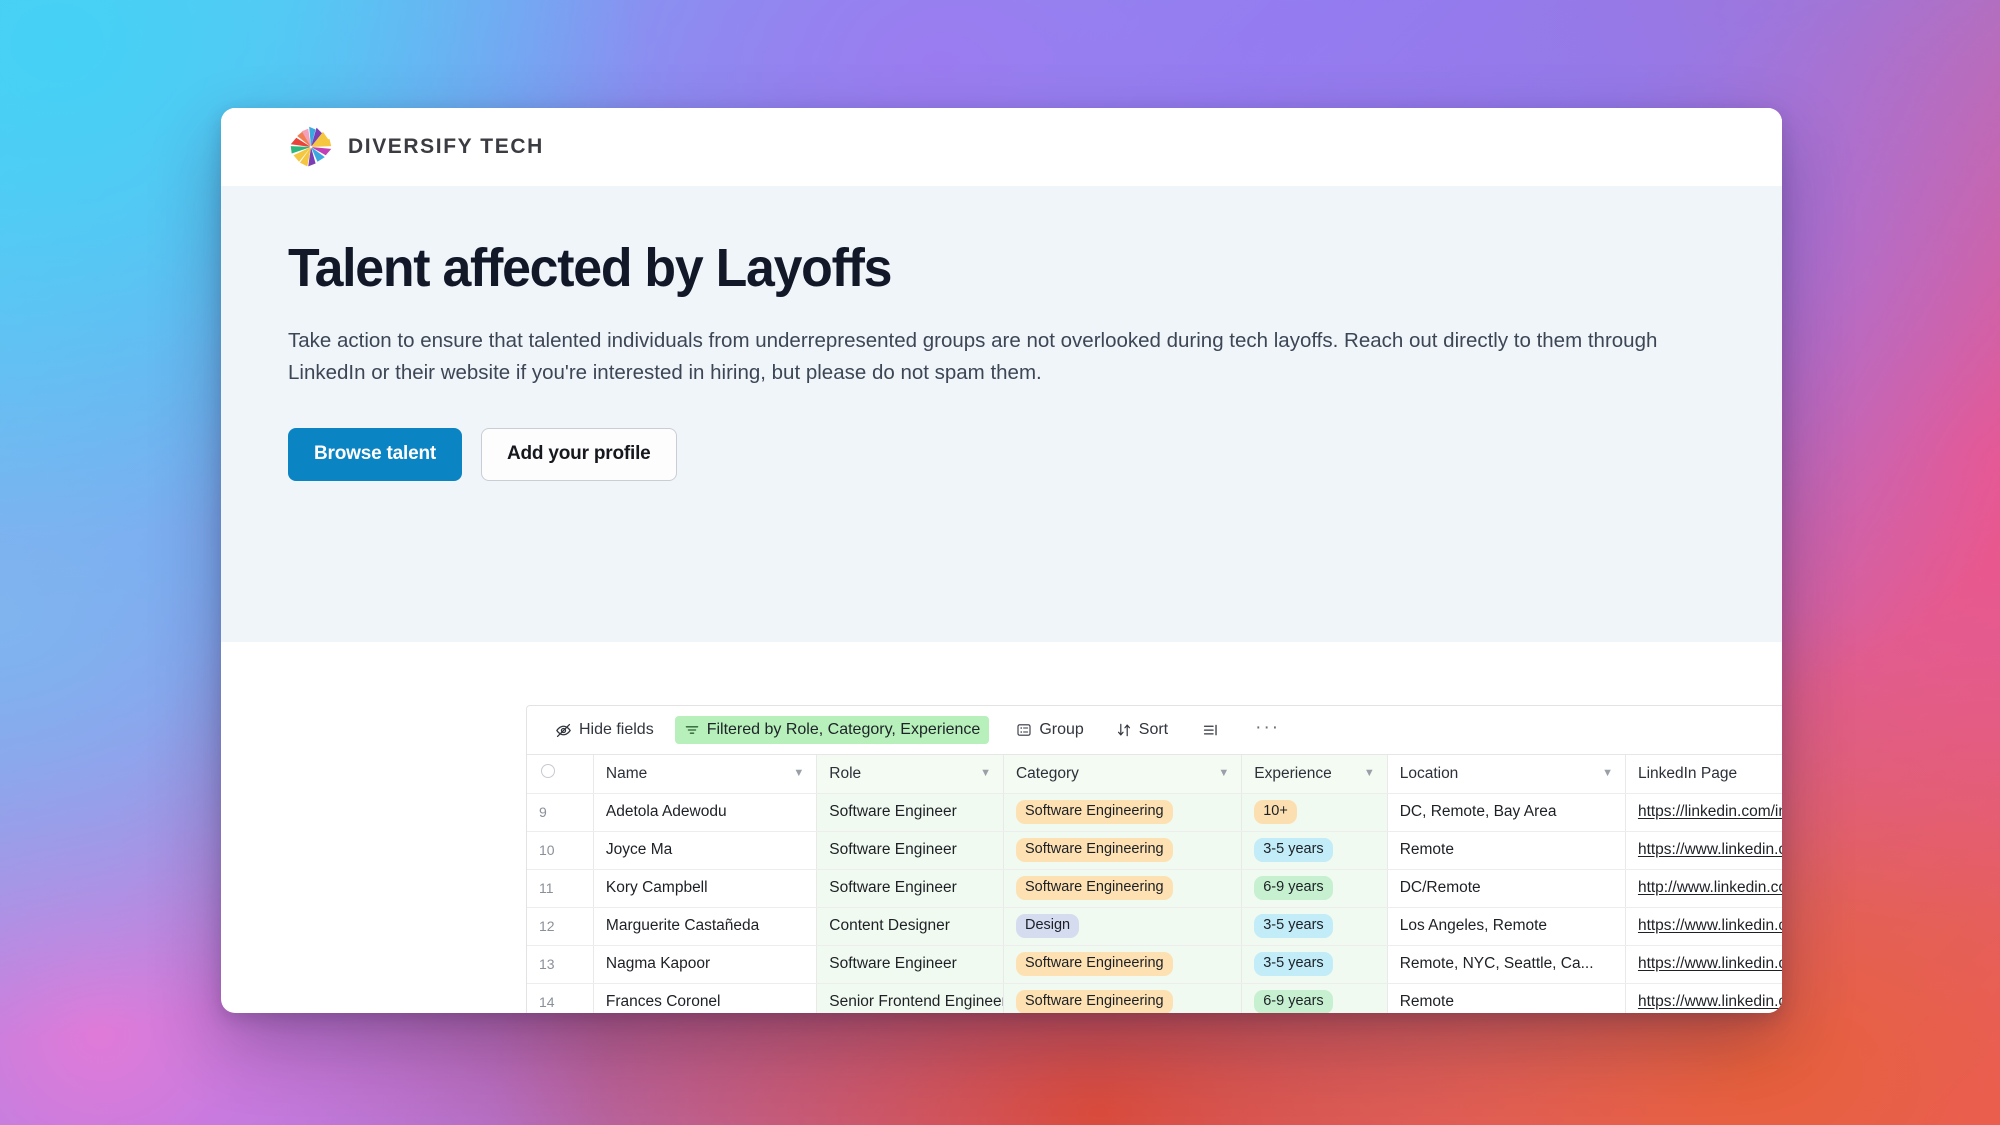 This screenshot has height=1125, width=2000. I want to click on column-label-linkedin: LinkedIn Page, so click(1687, 773).